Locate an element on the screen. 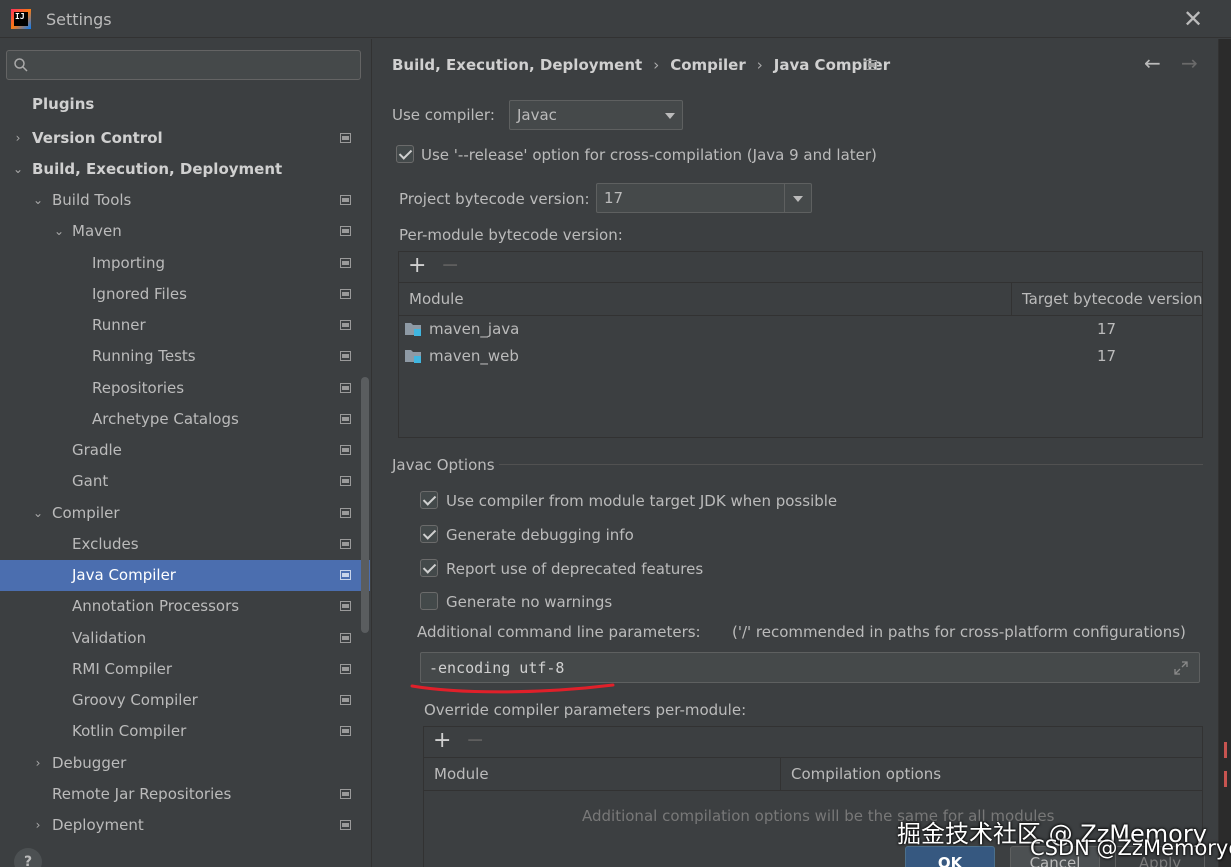 This screenshot has height=867, width=1231. target-version: 17 is located at coordinates (1107, 356).